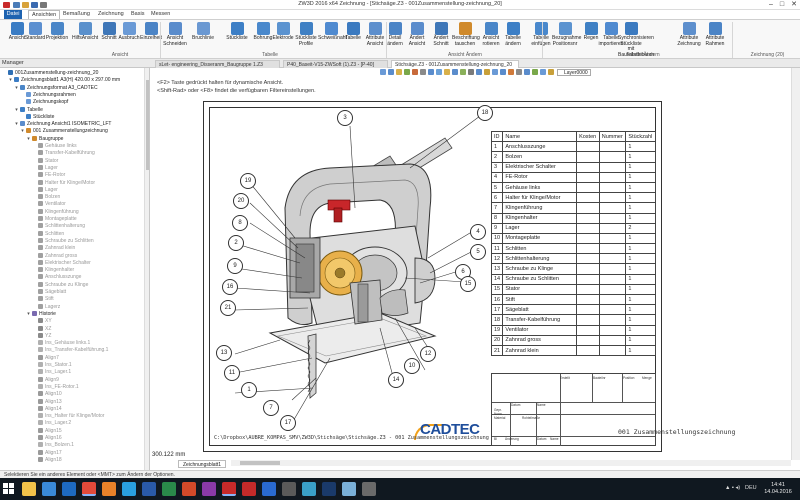  What do you see at coordinates (715, 34) in the screenshot?
I see `ribbon-button-frame-attributes: Attribute Rahmen` at bounding box center [715, 34].